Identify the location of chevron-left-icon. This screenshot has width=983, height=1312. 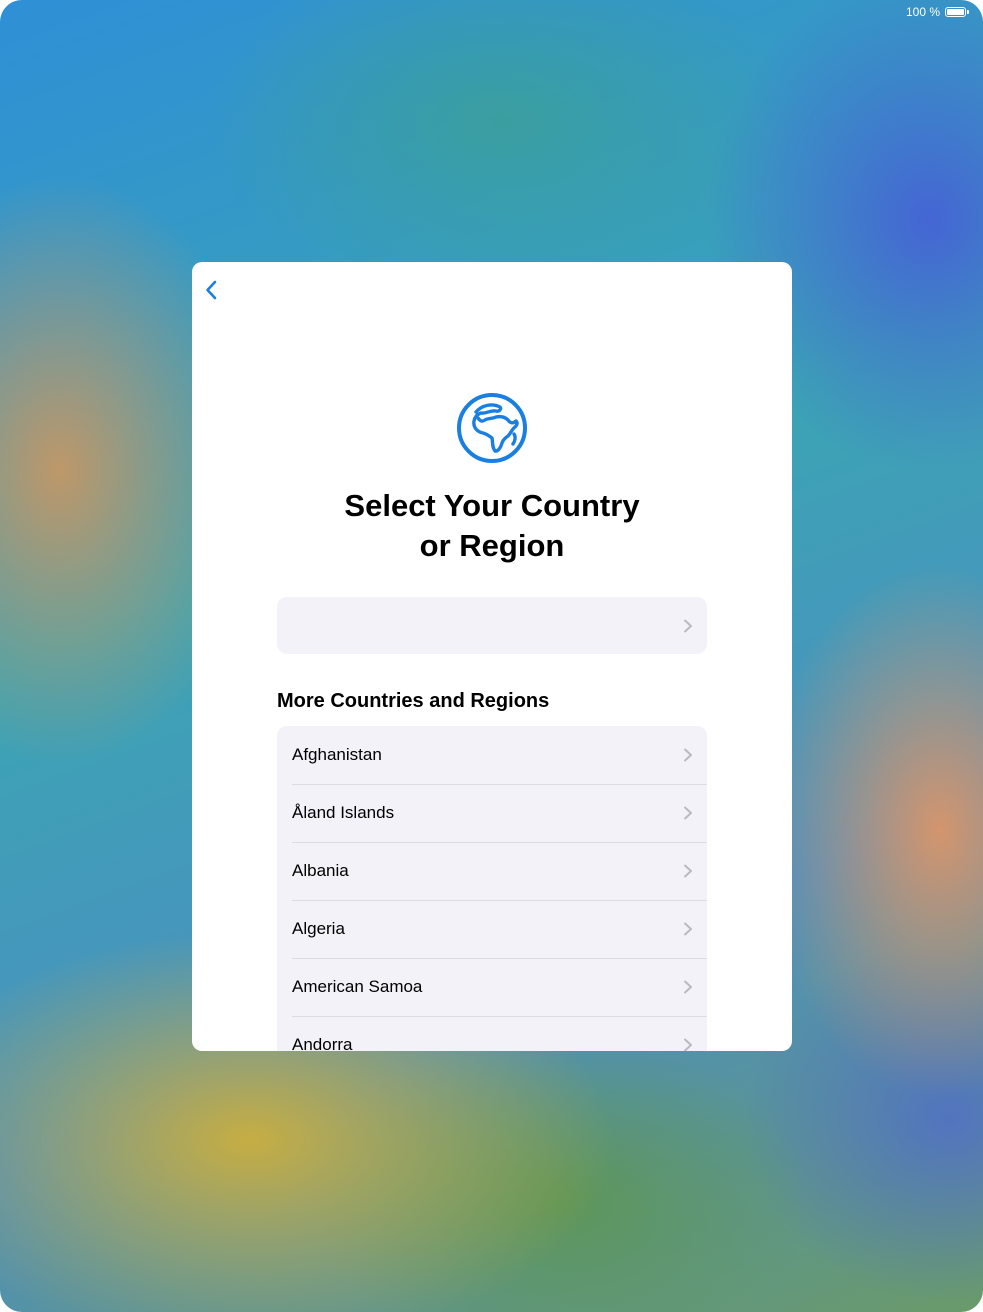
(211, 290).